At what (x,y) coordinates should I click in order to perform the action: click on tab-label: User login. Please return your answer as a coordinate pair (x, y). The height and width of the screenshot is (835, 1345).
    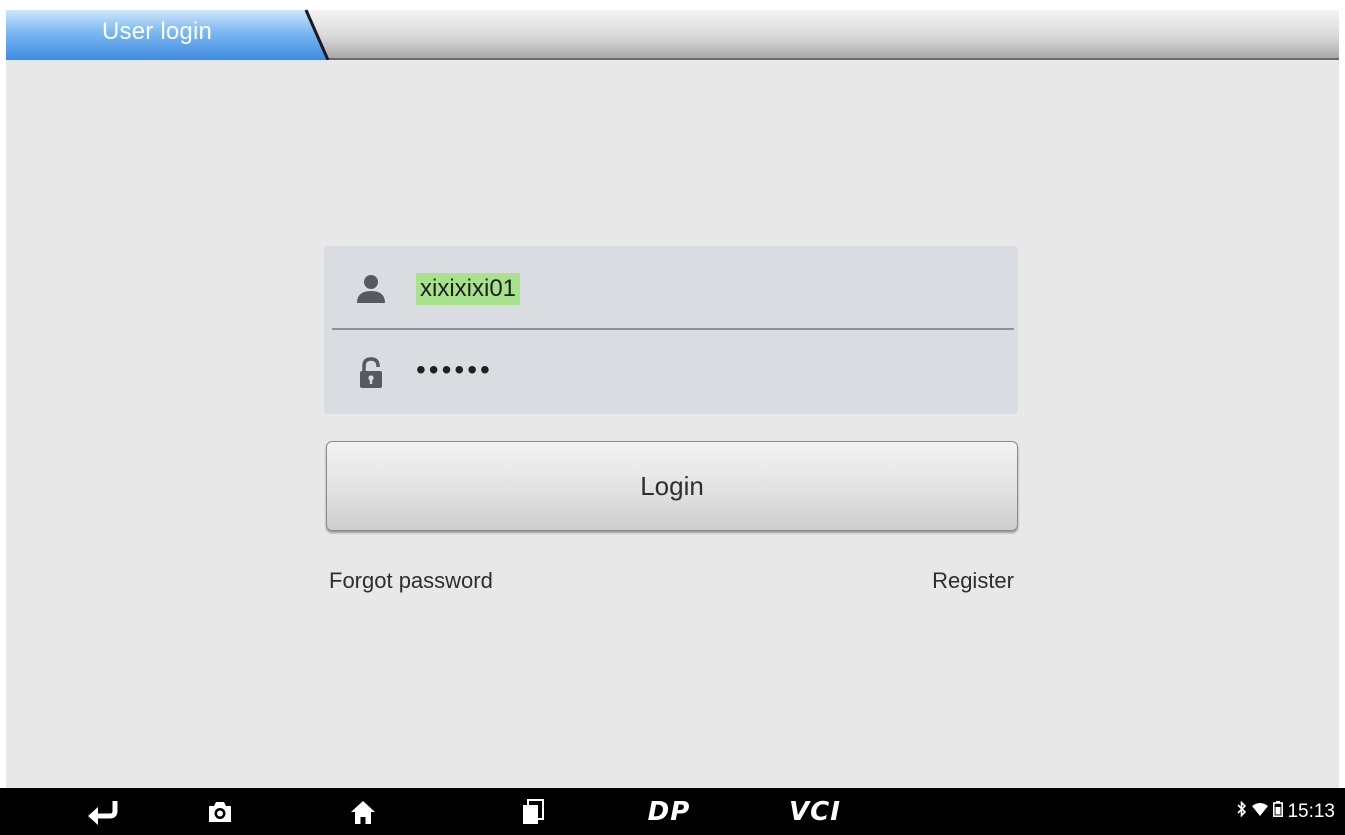
    Looking at the image, I should click on (157, 31).